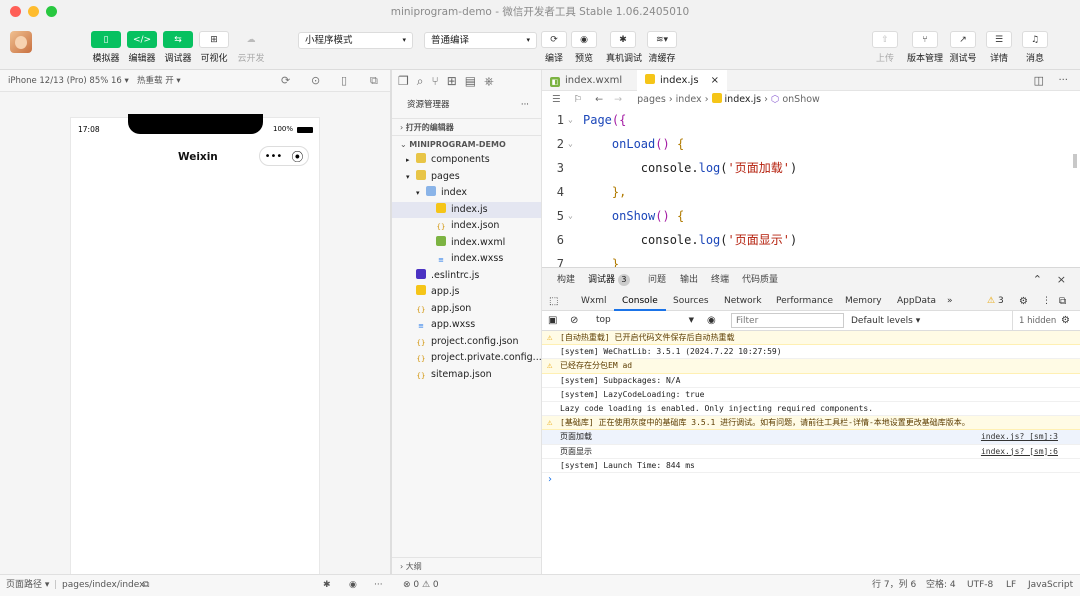  Describe the element at coordinates (466, 292) in the screenshot. I see `tree-item: app.js` at that location.